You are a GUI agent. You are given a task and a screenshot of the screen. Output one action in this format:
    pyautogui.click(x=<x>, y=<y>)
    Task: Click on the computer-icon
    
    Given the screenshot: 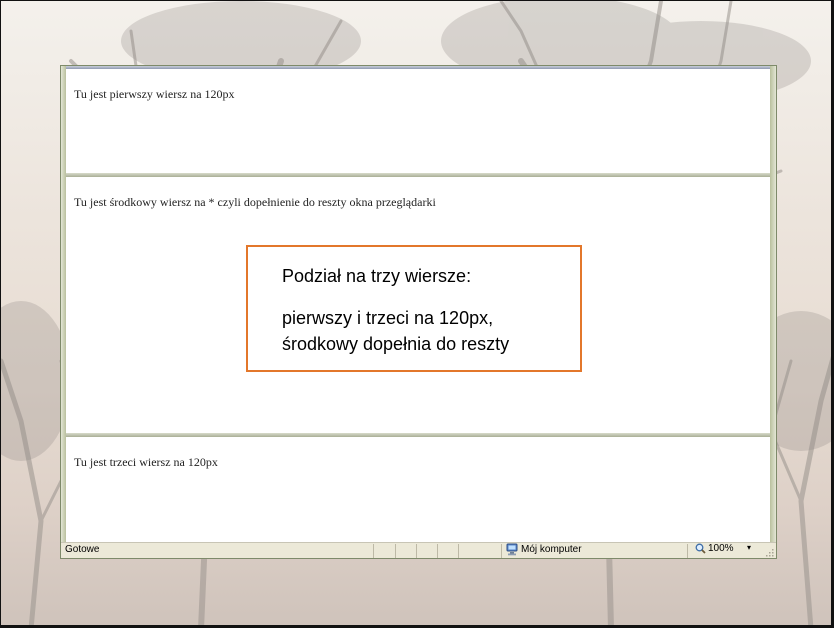 What is the action you would take?
    pyautogui.click(x=512, y=549)
    